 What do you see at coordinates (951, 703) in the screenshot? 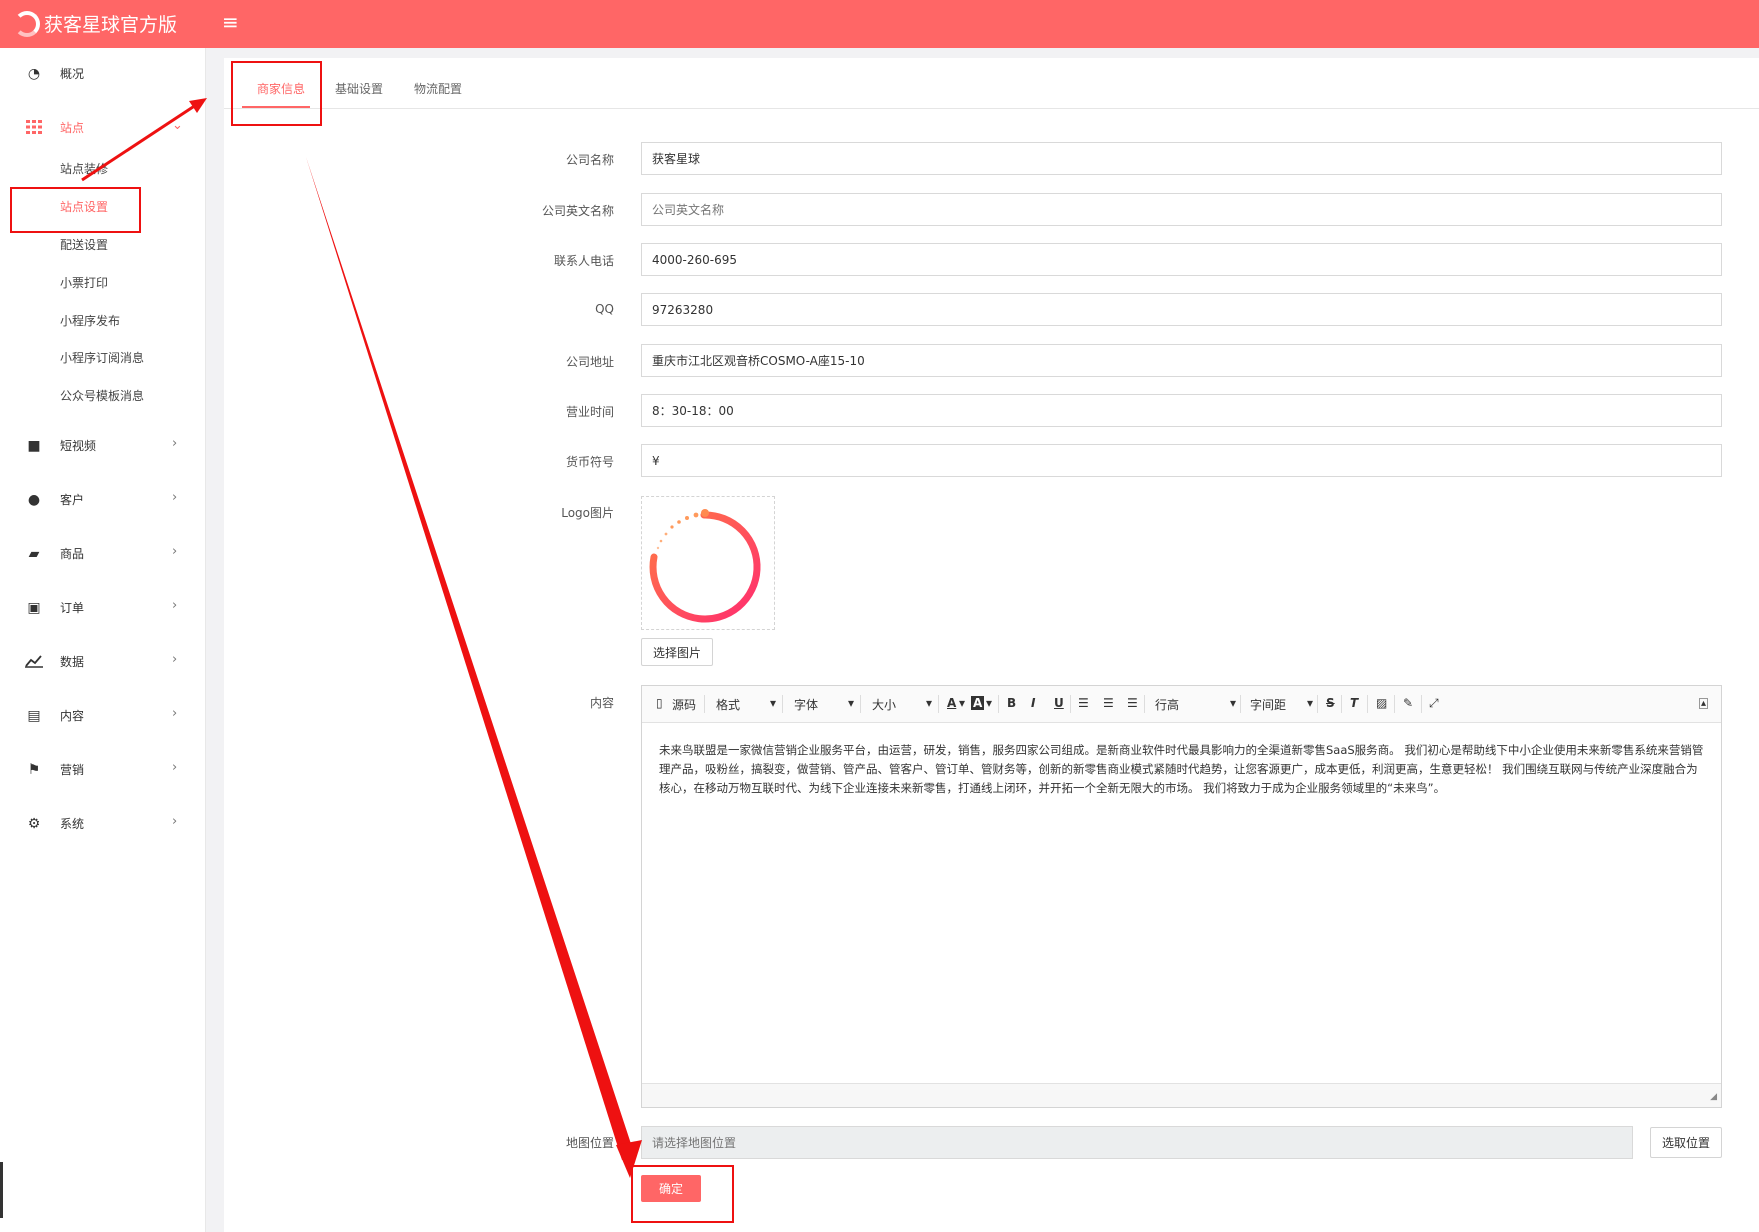
I see `font-color-button: A` at bounding box center [951, 703].